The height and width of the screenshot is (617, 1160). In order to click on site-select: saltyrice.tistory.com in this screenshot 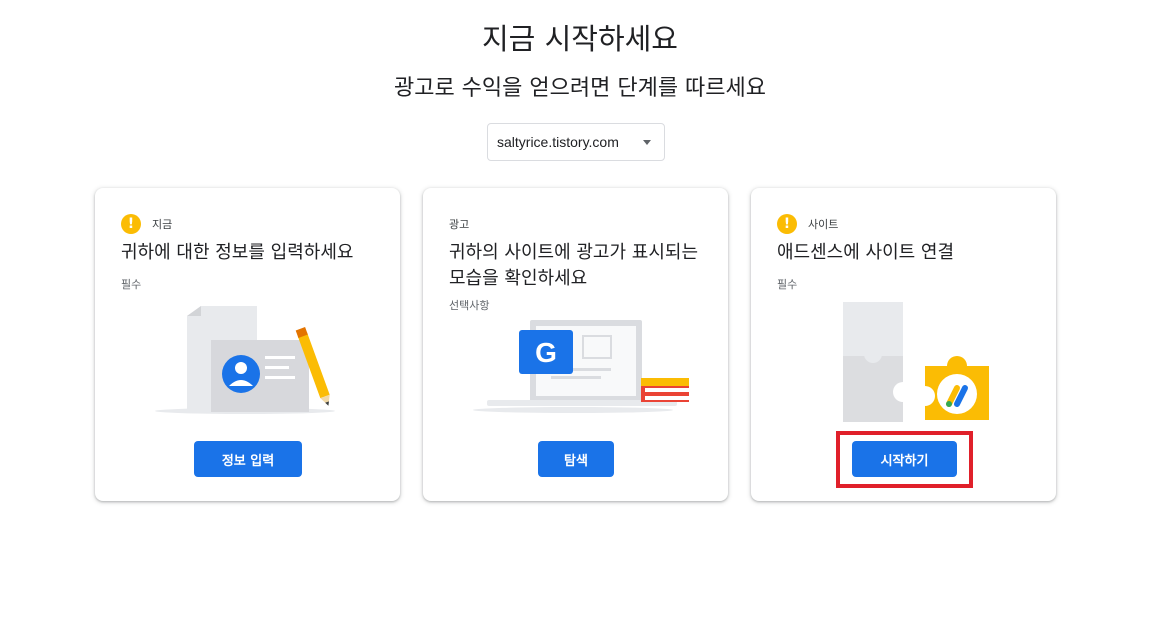, I will do `click(576, 142)`.